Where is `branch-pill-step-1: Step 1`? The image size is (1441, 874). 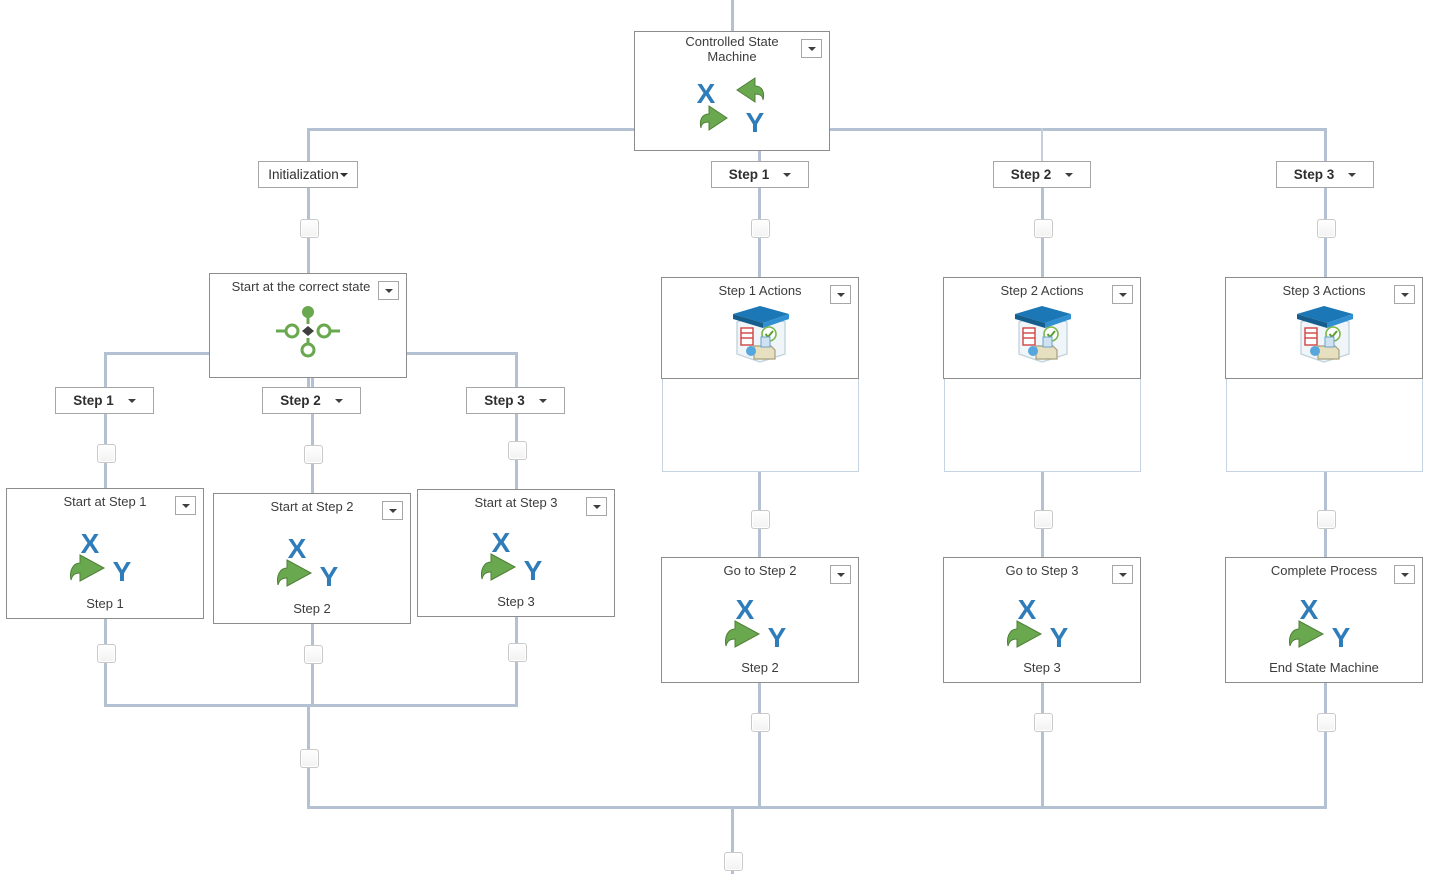
branch-pill-step-1: Step 1 is located at coordinates (760, 174).